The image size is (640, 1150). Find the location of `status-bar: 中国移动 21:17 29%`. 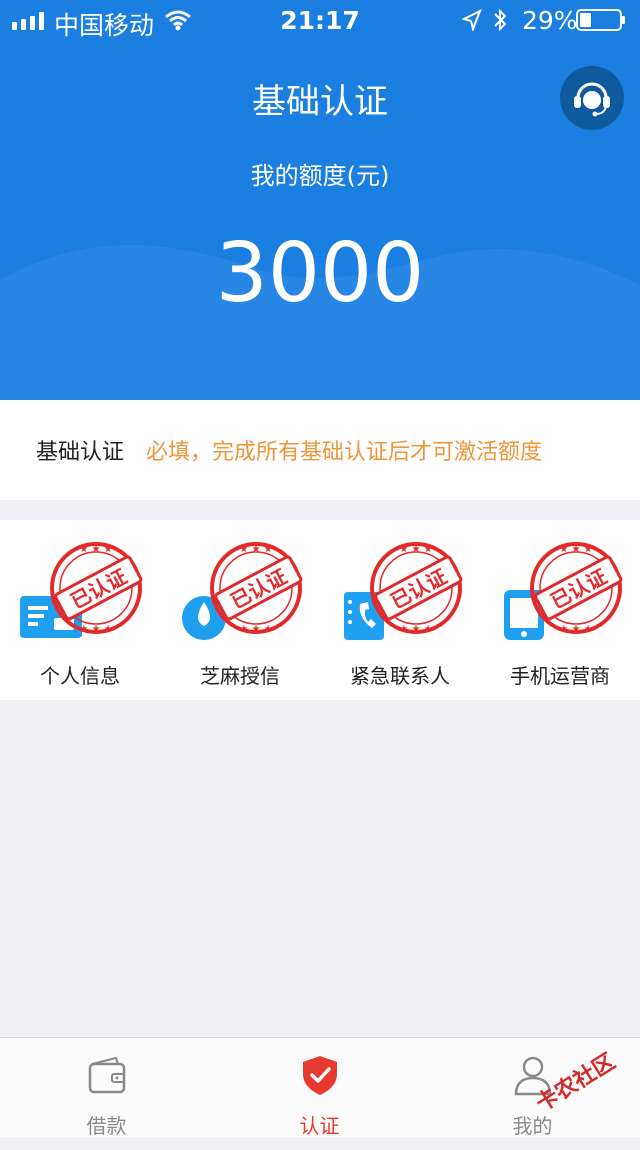

status-bar: 中国移动 21:17 29% is located at coordinates (320, 20).